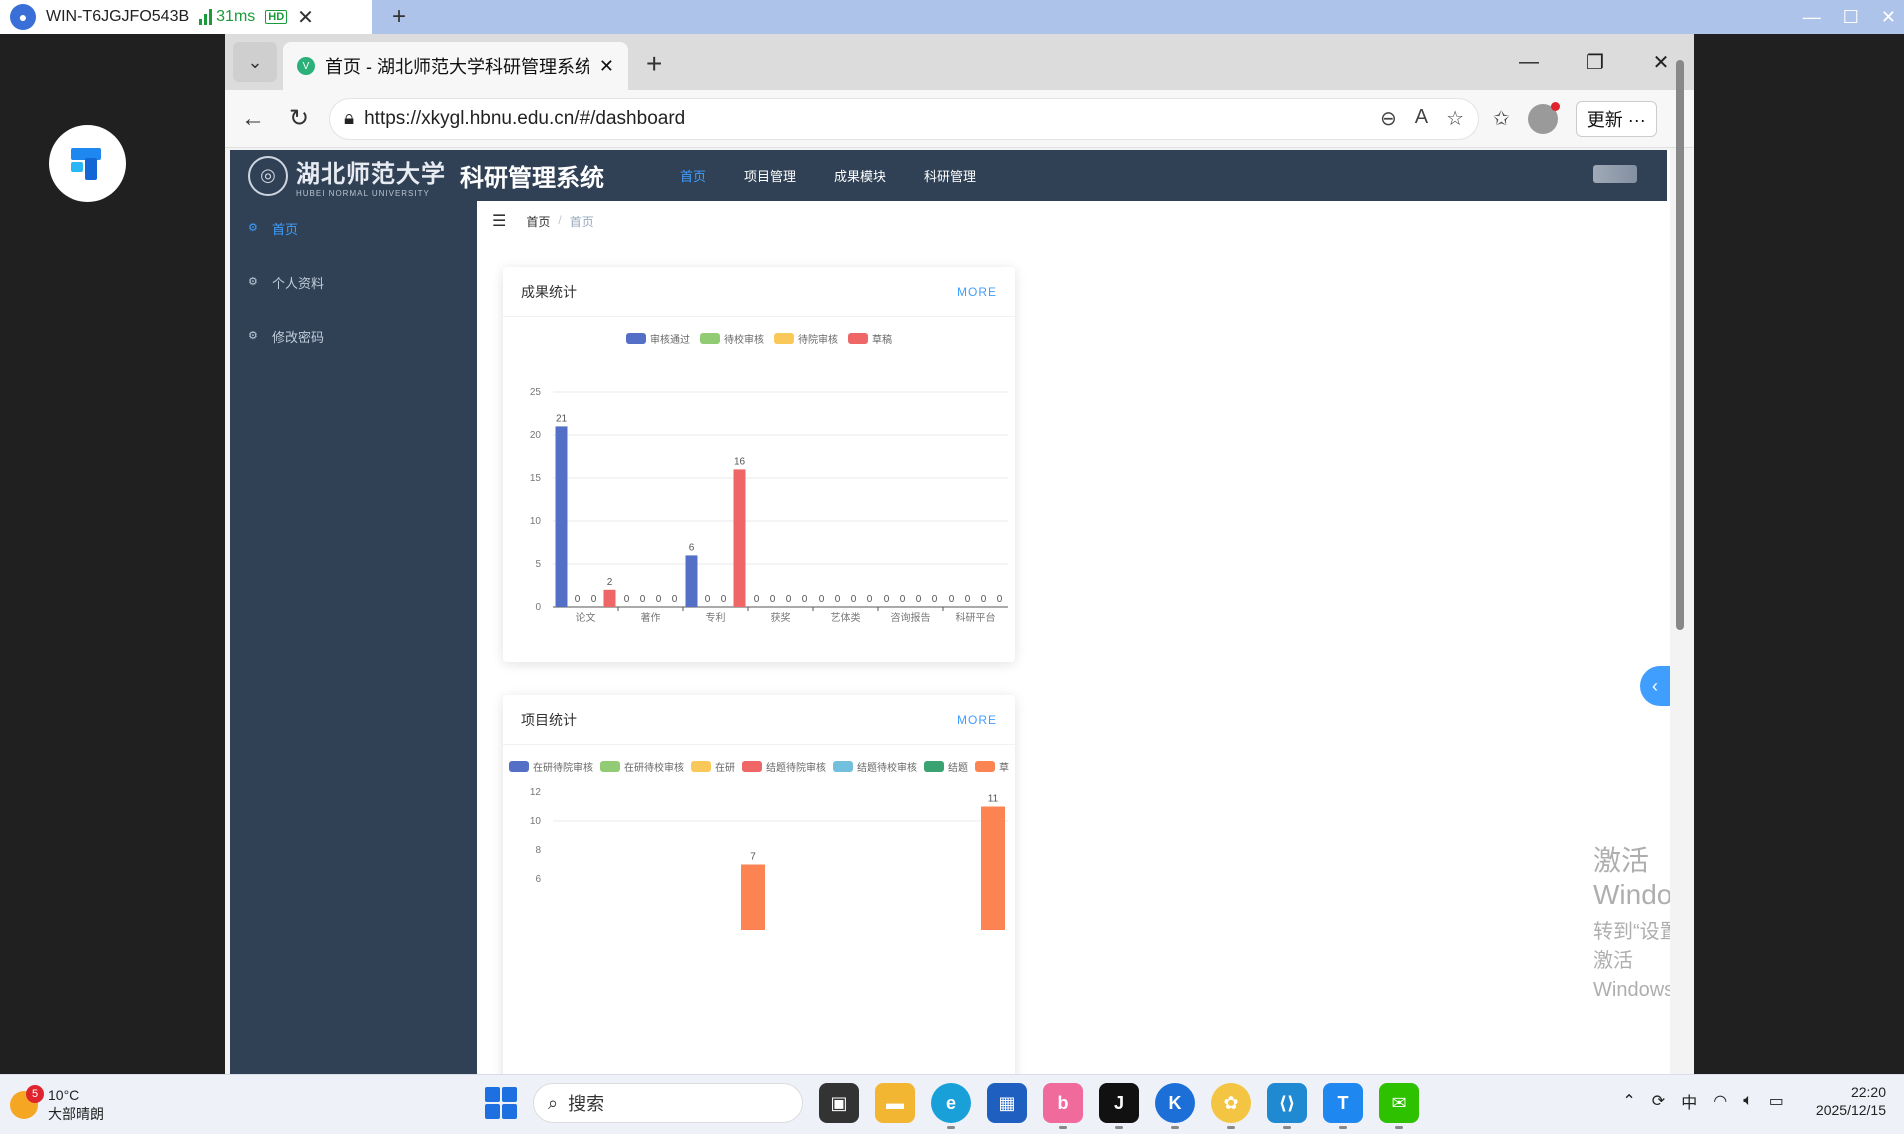 The width and height of the screenshot is (1904, 1134). What do you see at coordinates (658, 338) in the screenshot?
I see `legend-item: 审核通过` at bounding box center [658, 338].